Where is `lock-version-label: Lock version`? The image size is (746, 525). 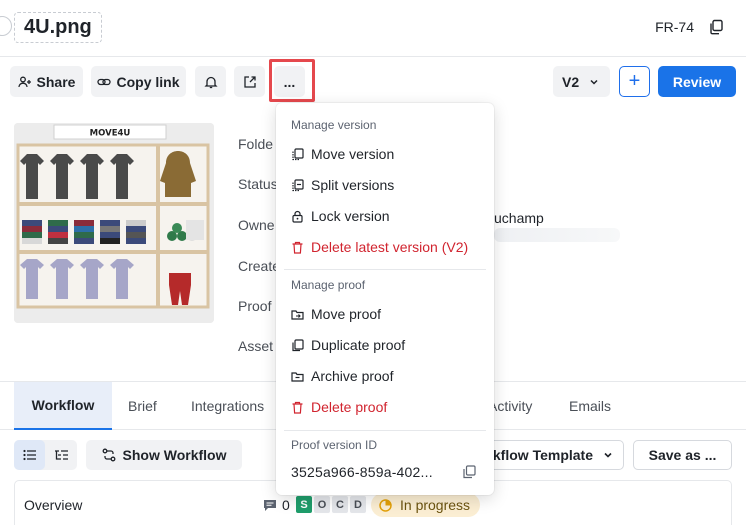
lock-version-label: Lock version is located at coordinates (350, 216).